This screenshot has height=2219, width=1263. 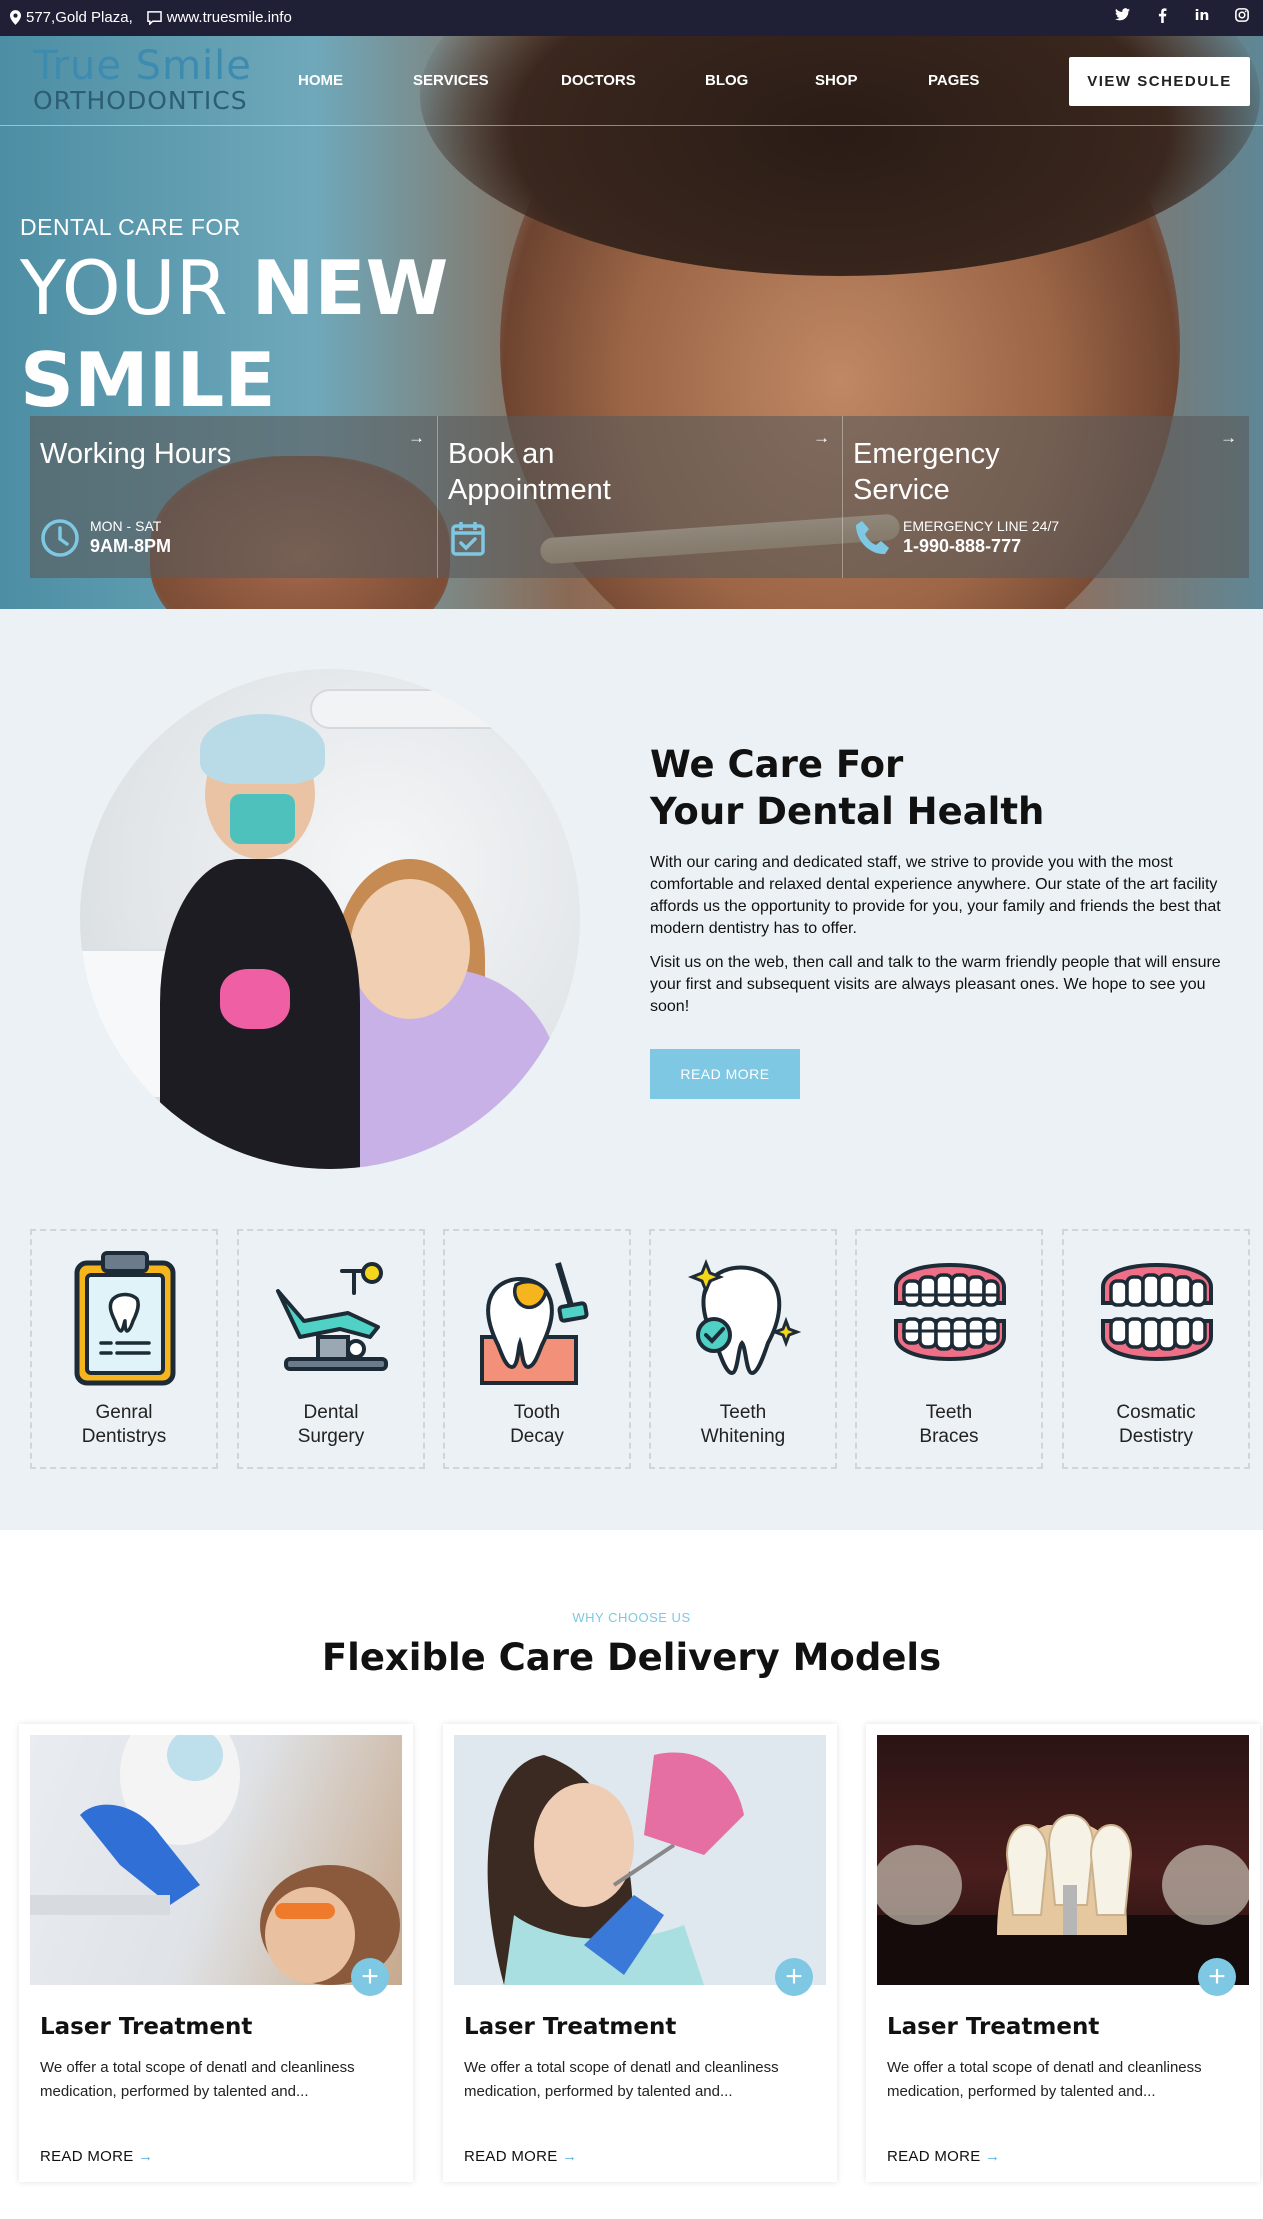 I want to click on denture-icon, so click(x=1157, y=1312).